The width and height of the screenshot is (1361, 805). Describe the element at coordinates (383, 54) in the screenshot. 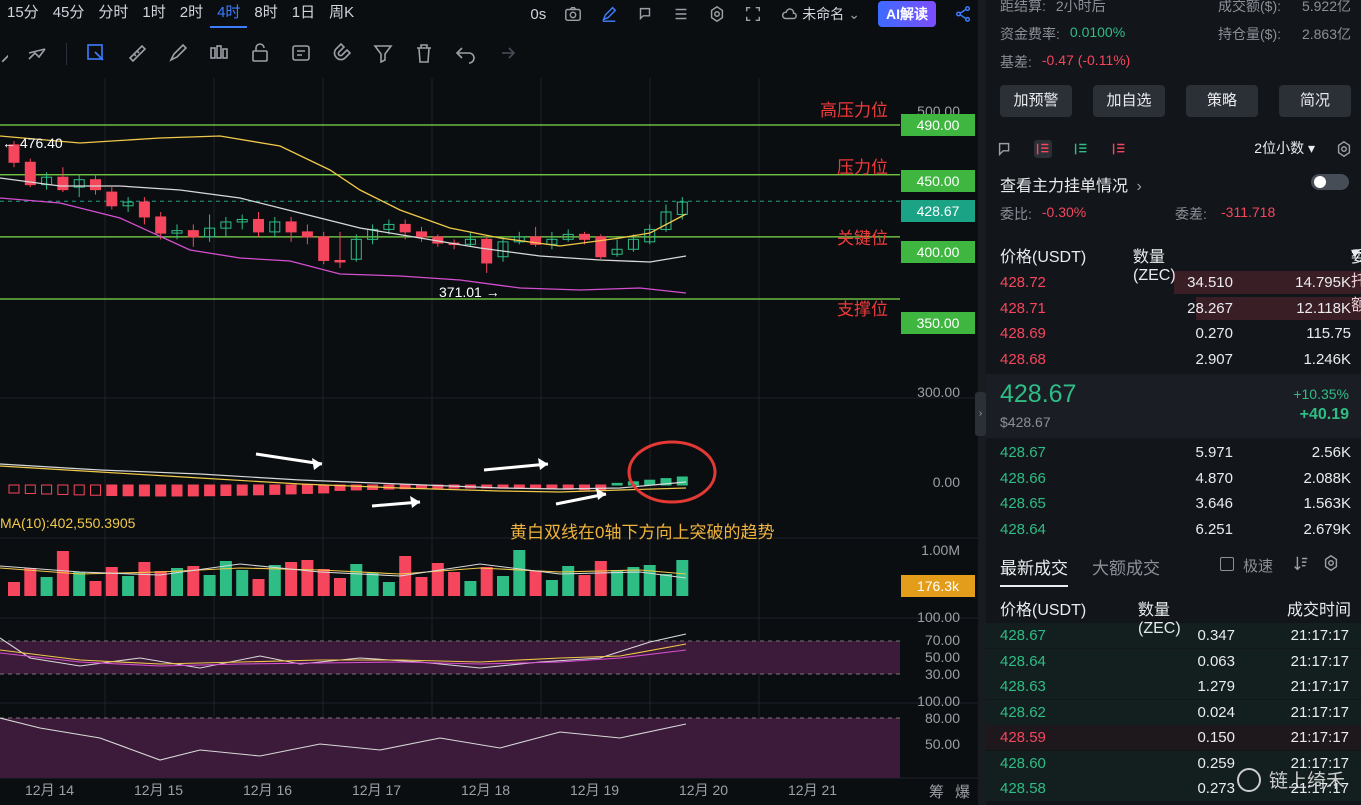

I see `filter-icon` at that location.